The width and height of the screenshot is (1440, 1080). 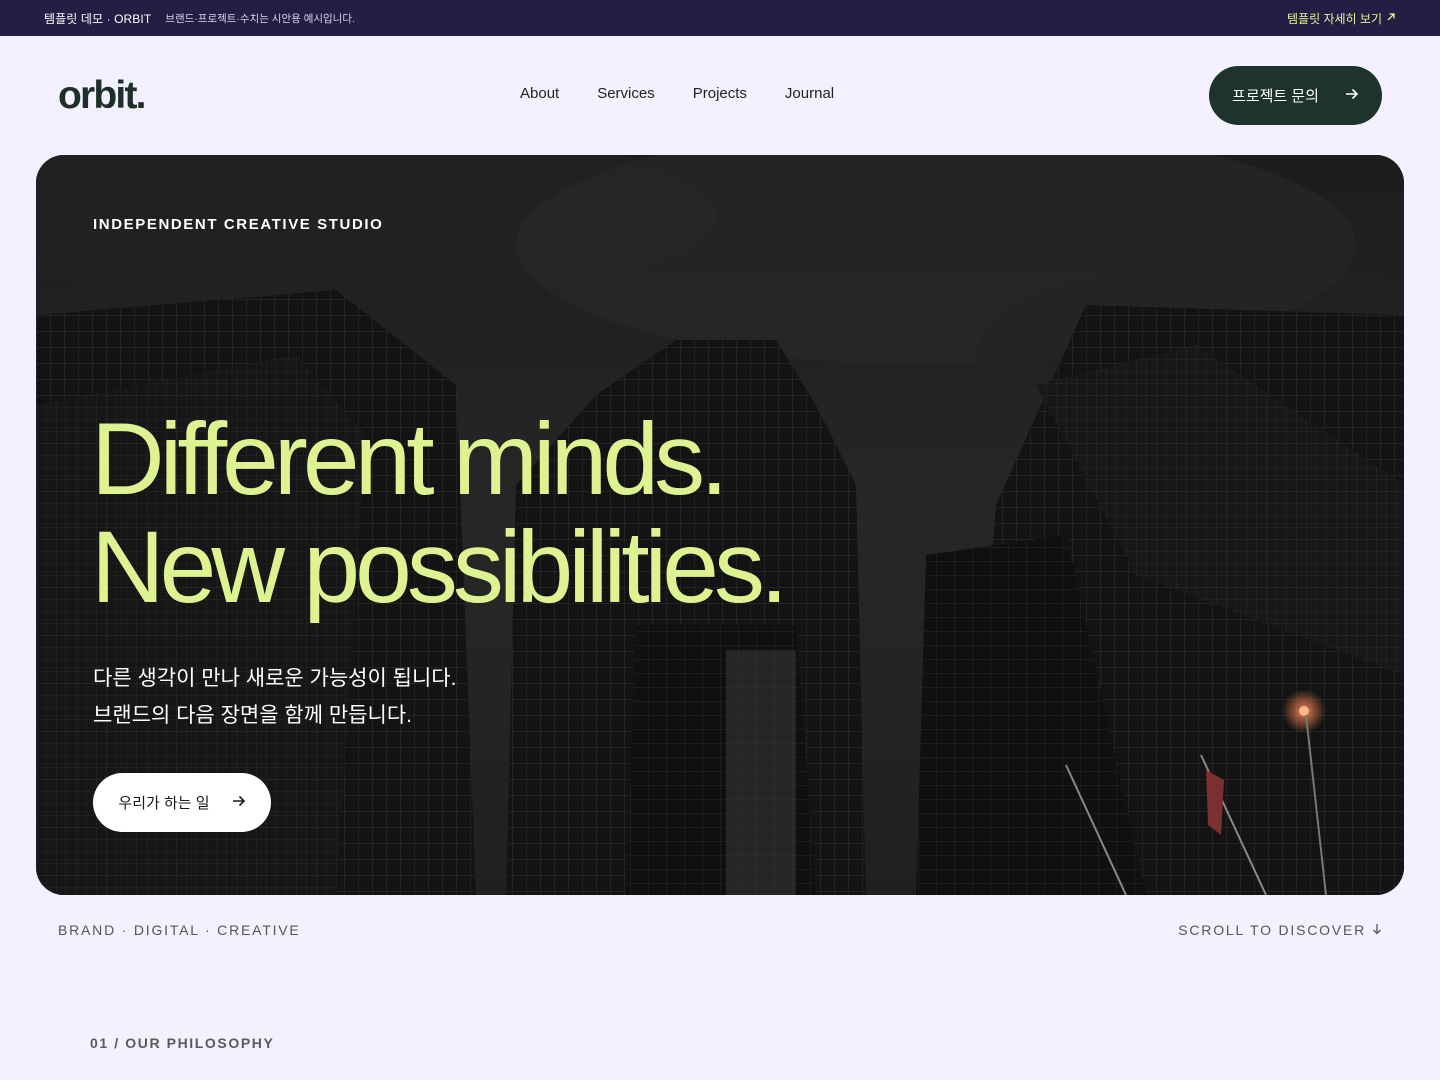 What do you see at coordinates (179, 930) in the screenshot?
I see `brand-tagline: BRAND · DIGITAL · CREATIVE` at bounding box center [179, 930].